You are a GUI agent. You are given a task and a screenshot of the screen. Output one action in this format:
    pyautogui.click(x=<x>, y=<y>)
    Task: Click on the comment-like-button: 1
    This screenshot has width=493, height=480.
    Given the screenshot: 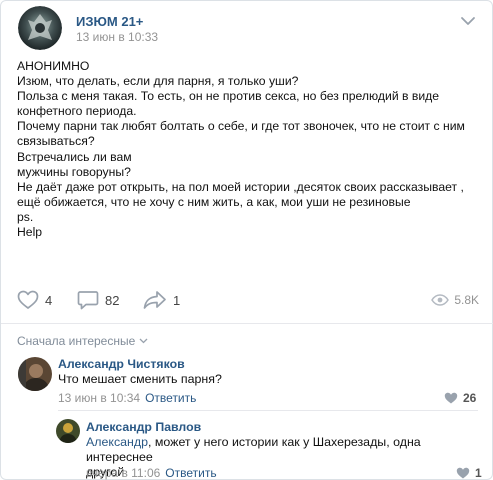 What is the action you would take?
    pyautogui.click(x=469, y=473)
    